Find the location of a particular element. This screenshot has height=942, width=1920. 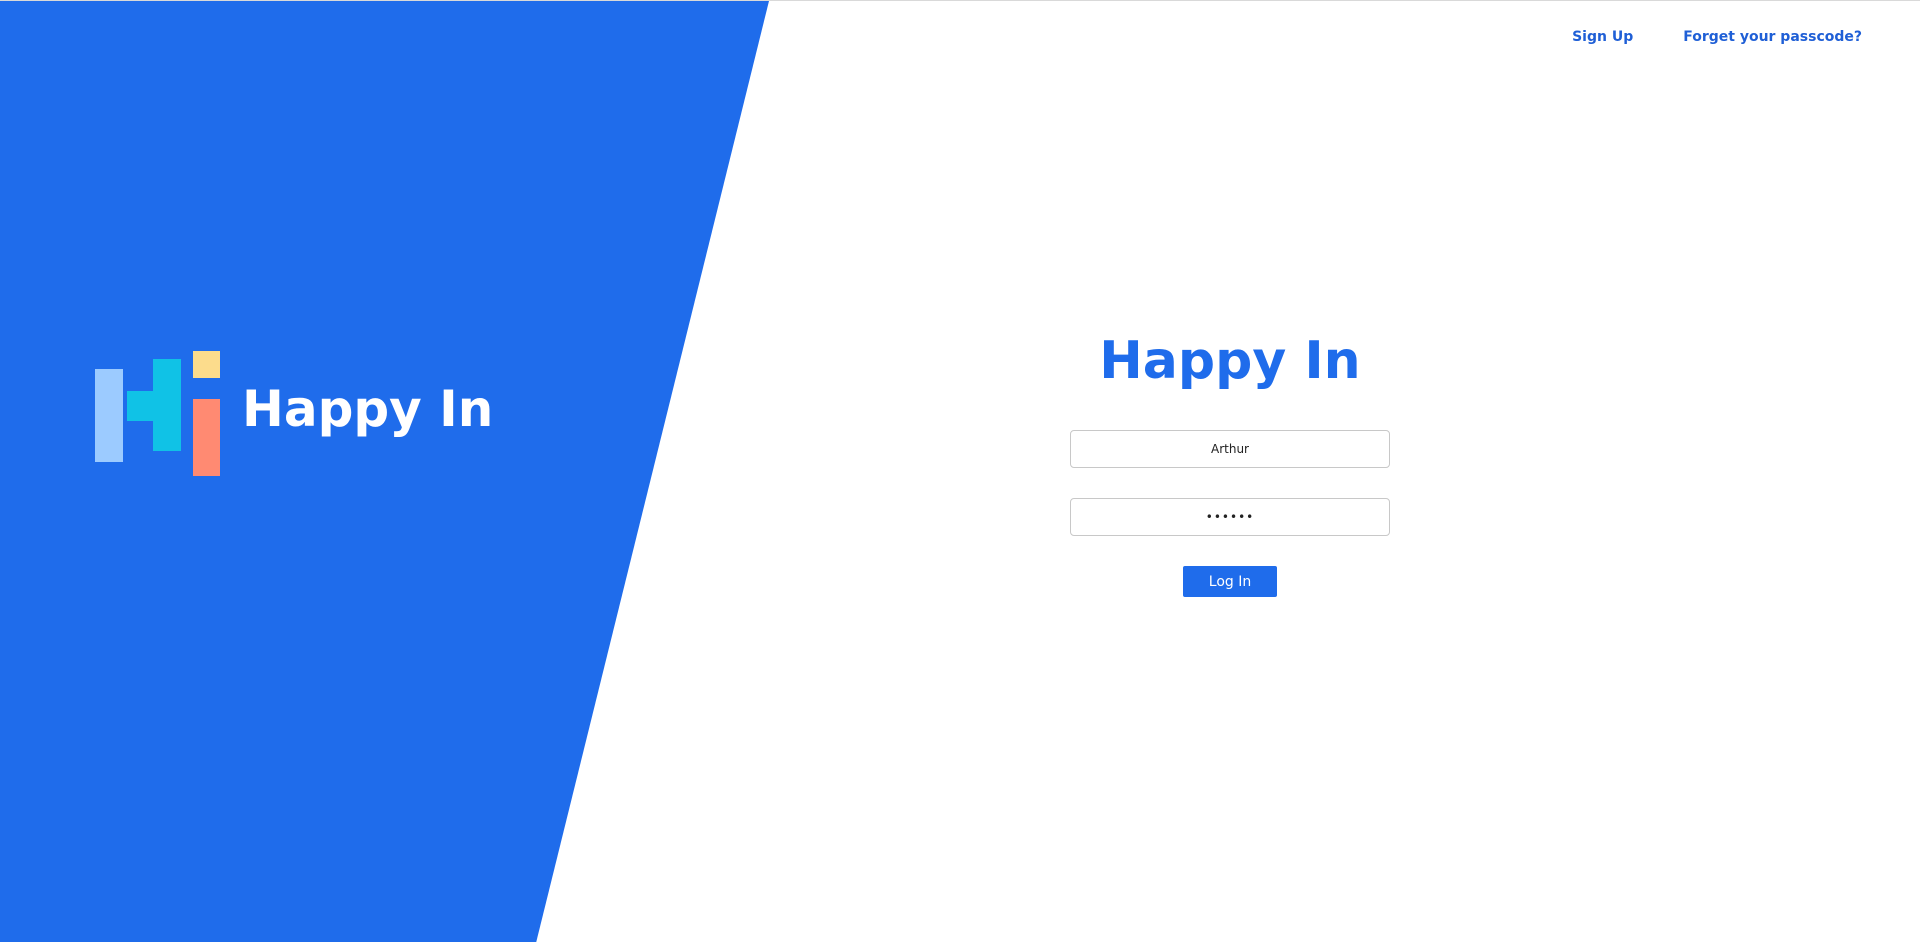

log-in-button: Log In is located at coordinates (1230, 581).